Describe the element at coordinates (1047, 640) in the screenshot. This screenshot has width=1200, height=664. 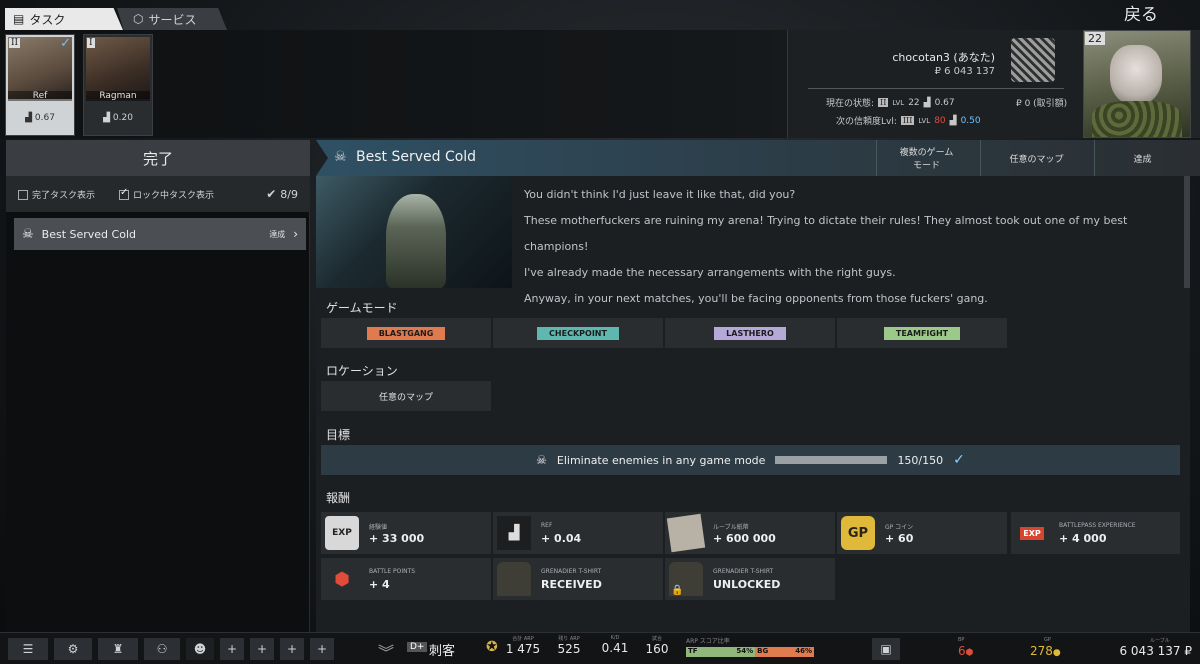
I see `gp-label: GP` at that location.